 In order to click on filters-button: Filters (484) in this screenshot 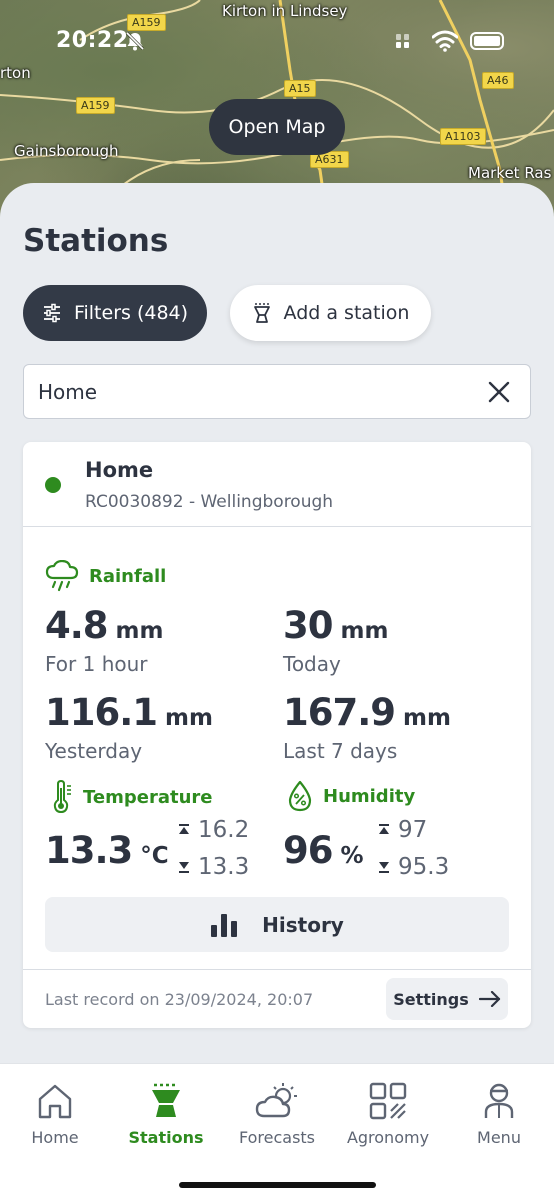, I will do `click(115, 313)`.